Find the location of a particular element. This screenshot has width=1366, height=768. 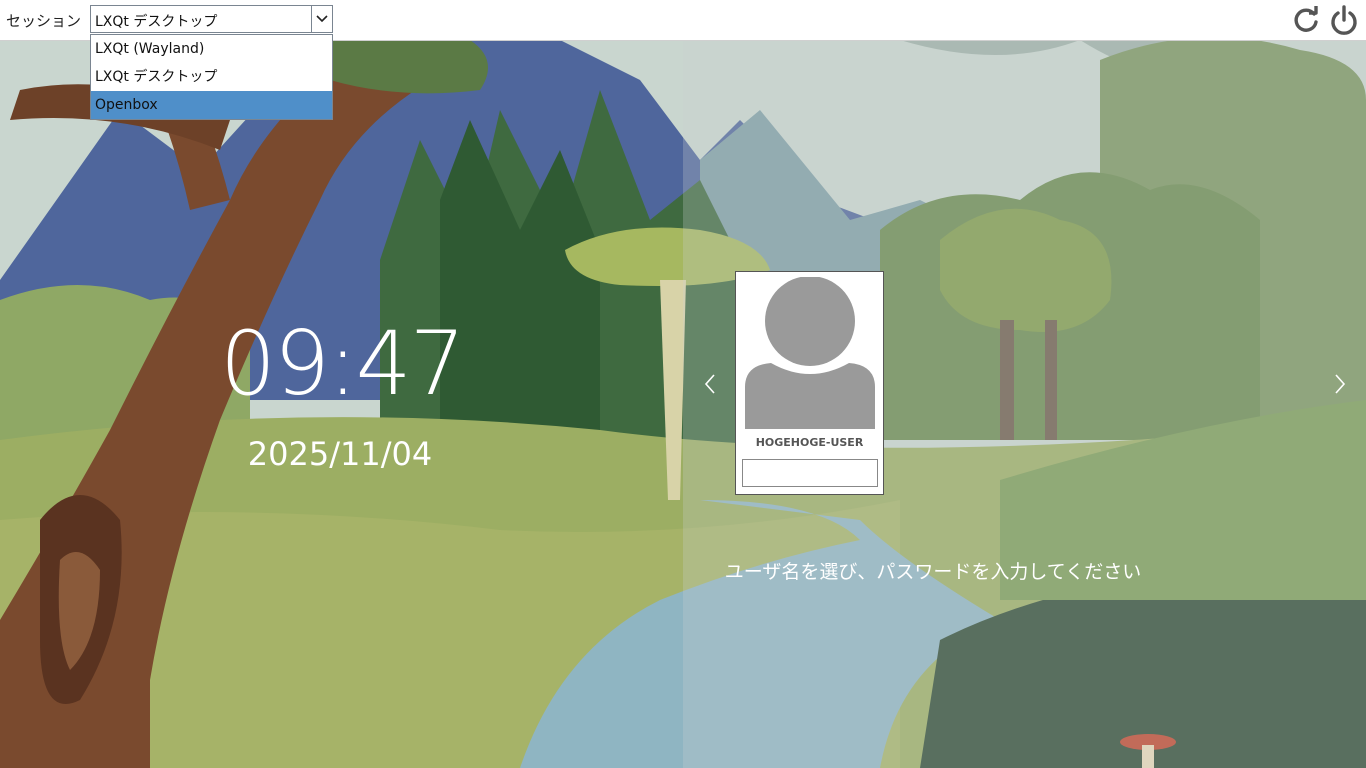

reboot-icon is located at coordinates (1306, 20).